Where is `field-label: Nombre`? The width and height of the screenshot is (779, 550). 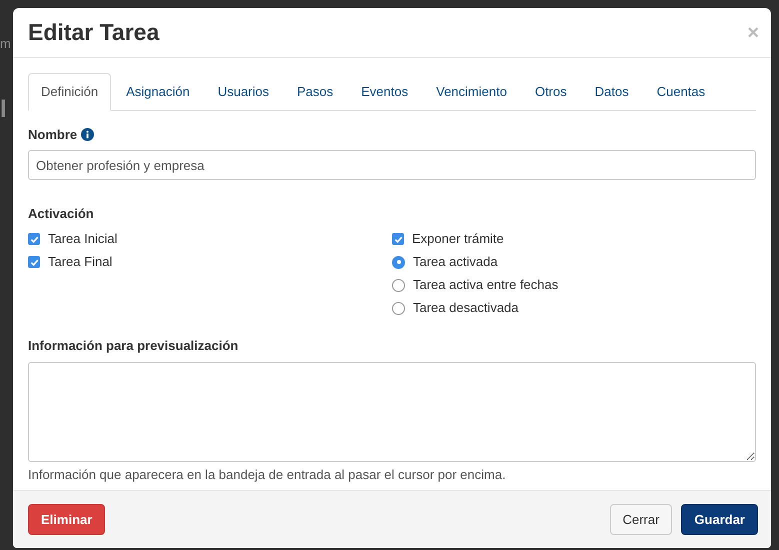
field-label: Nombre is located at coordinates (53, 135).